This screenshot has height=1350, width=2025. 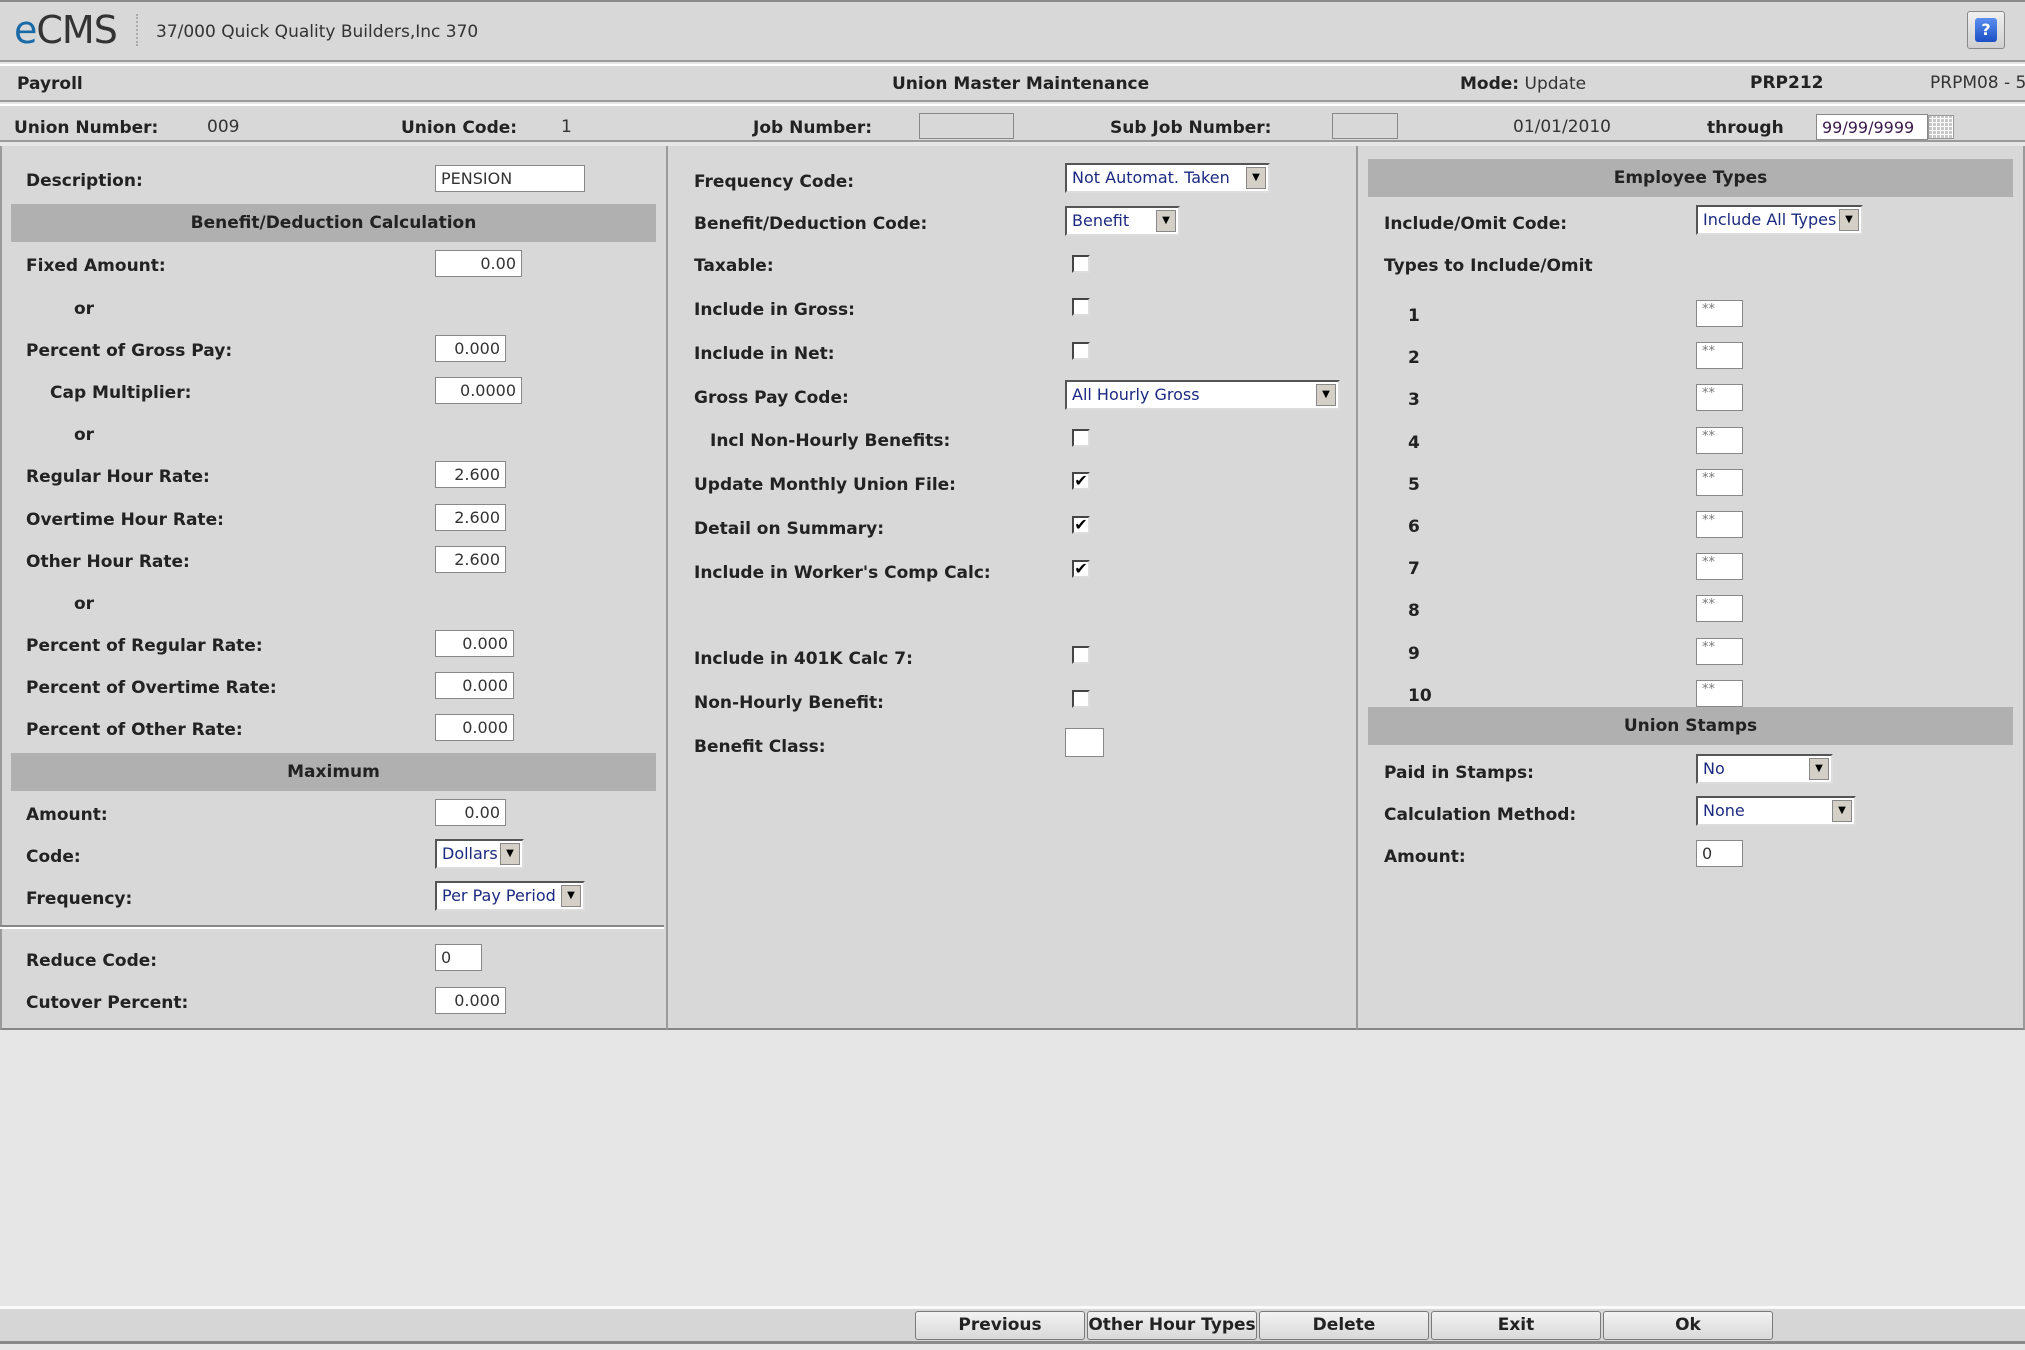 I want to click on ok-button: Ok, so click(x=1688, y=1325).